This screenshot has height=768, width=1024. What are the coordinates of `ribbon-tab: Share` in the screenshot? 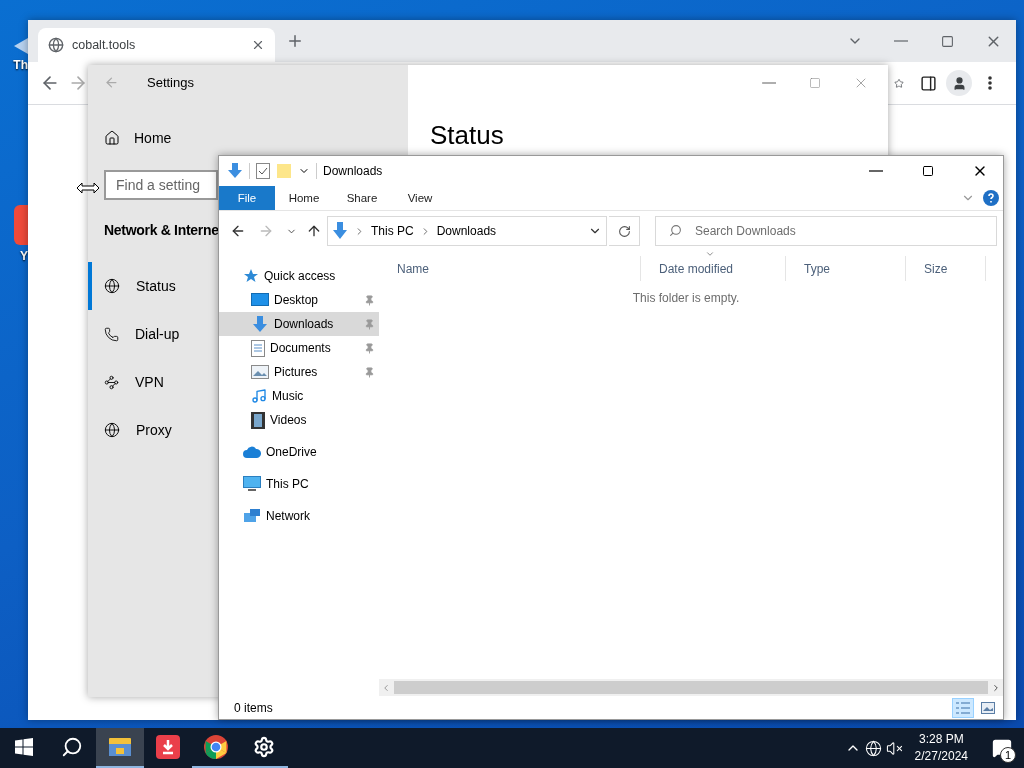 It's located at (362, 198).